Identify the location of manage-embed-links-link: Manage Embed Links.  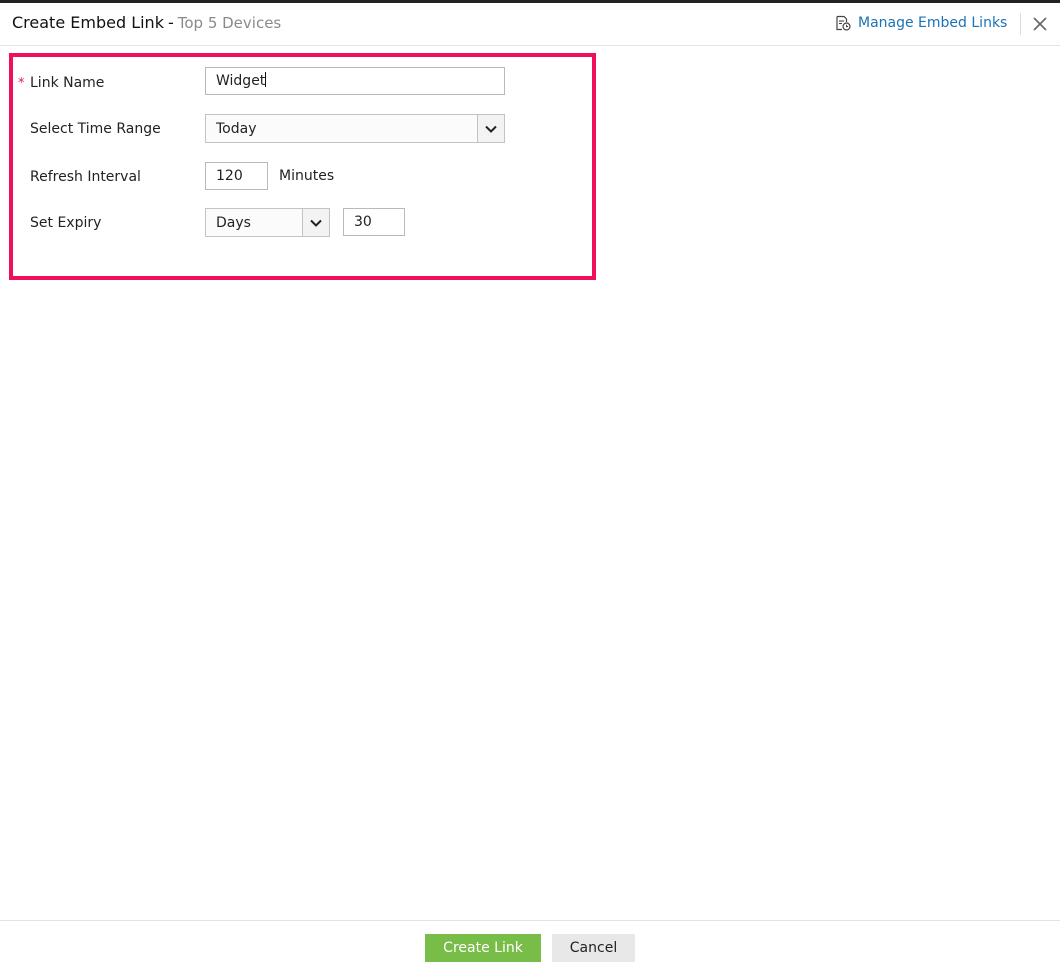
(921, 23).